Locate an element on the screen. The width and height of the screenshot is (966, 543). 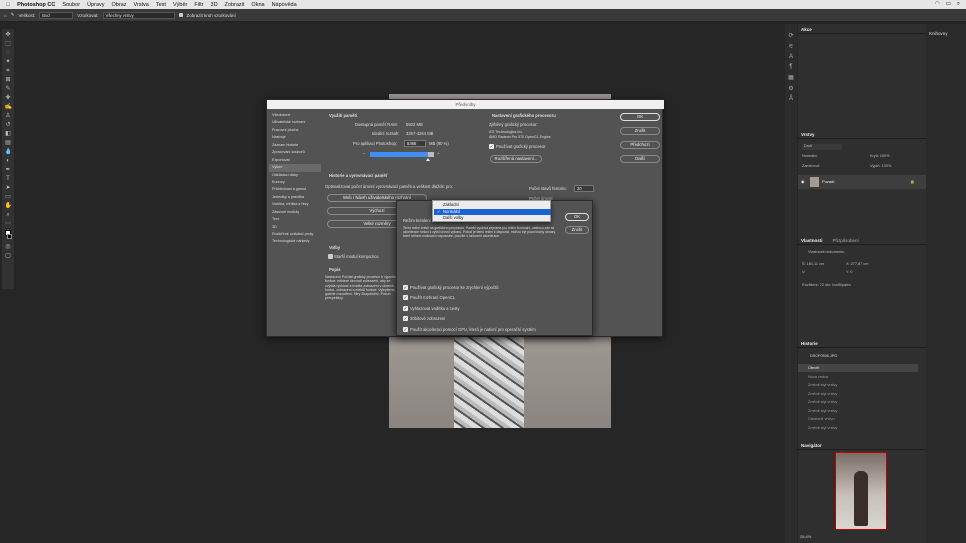
history-item: Odstranit vrstvu is located at coordinates (821, 419).